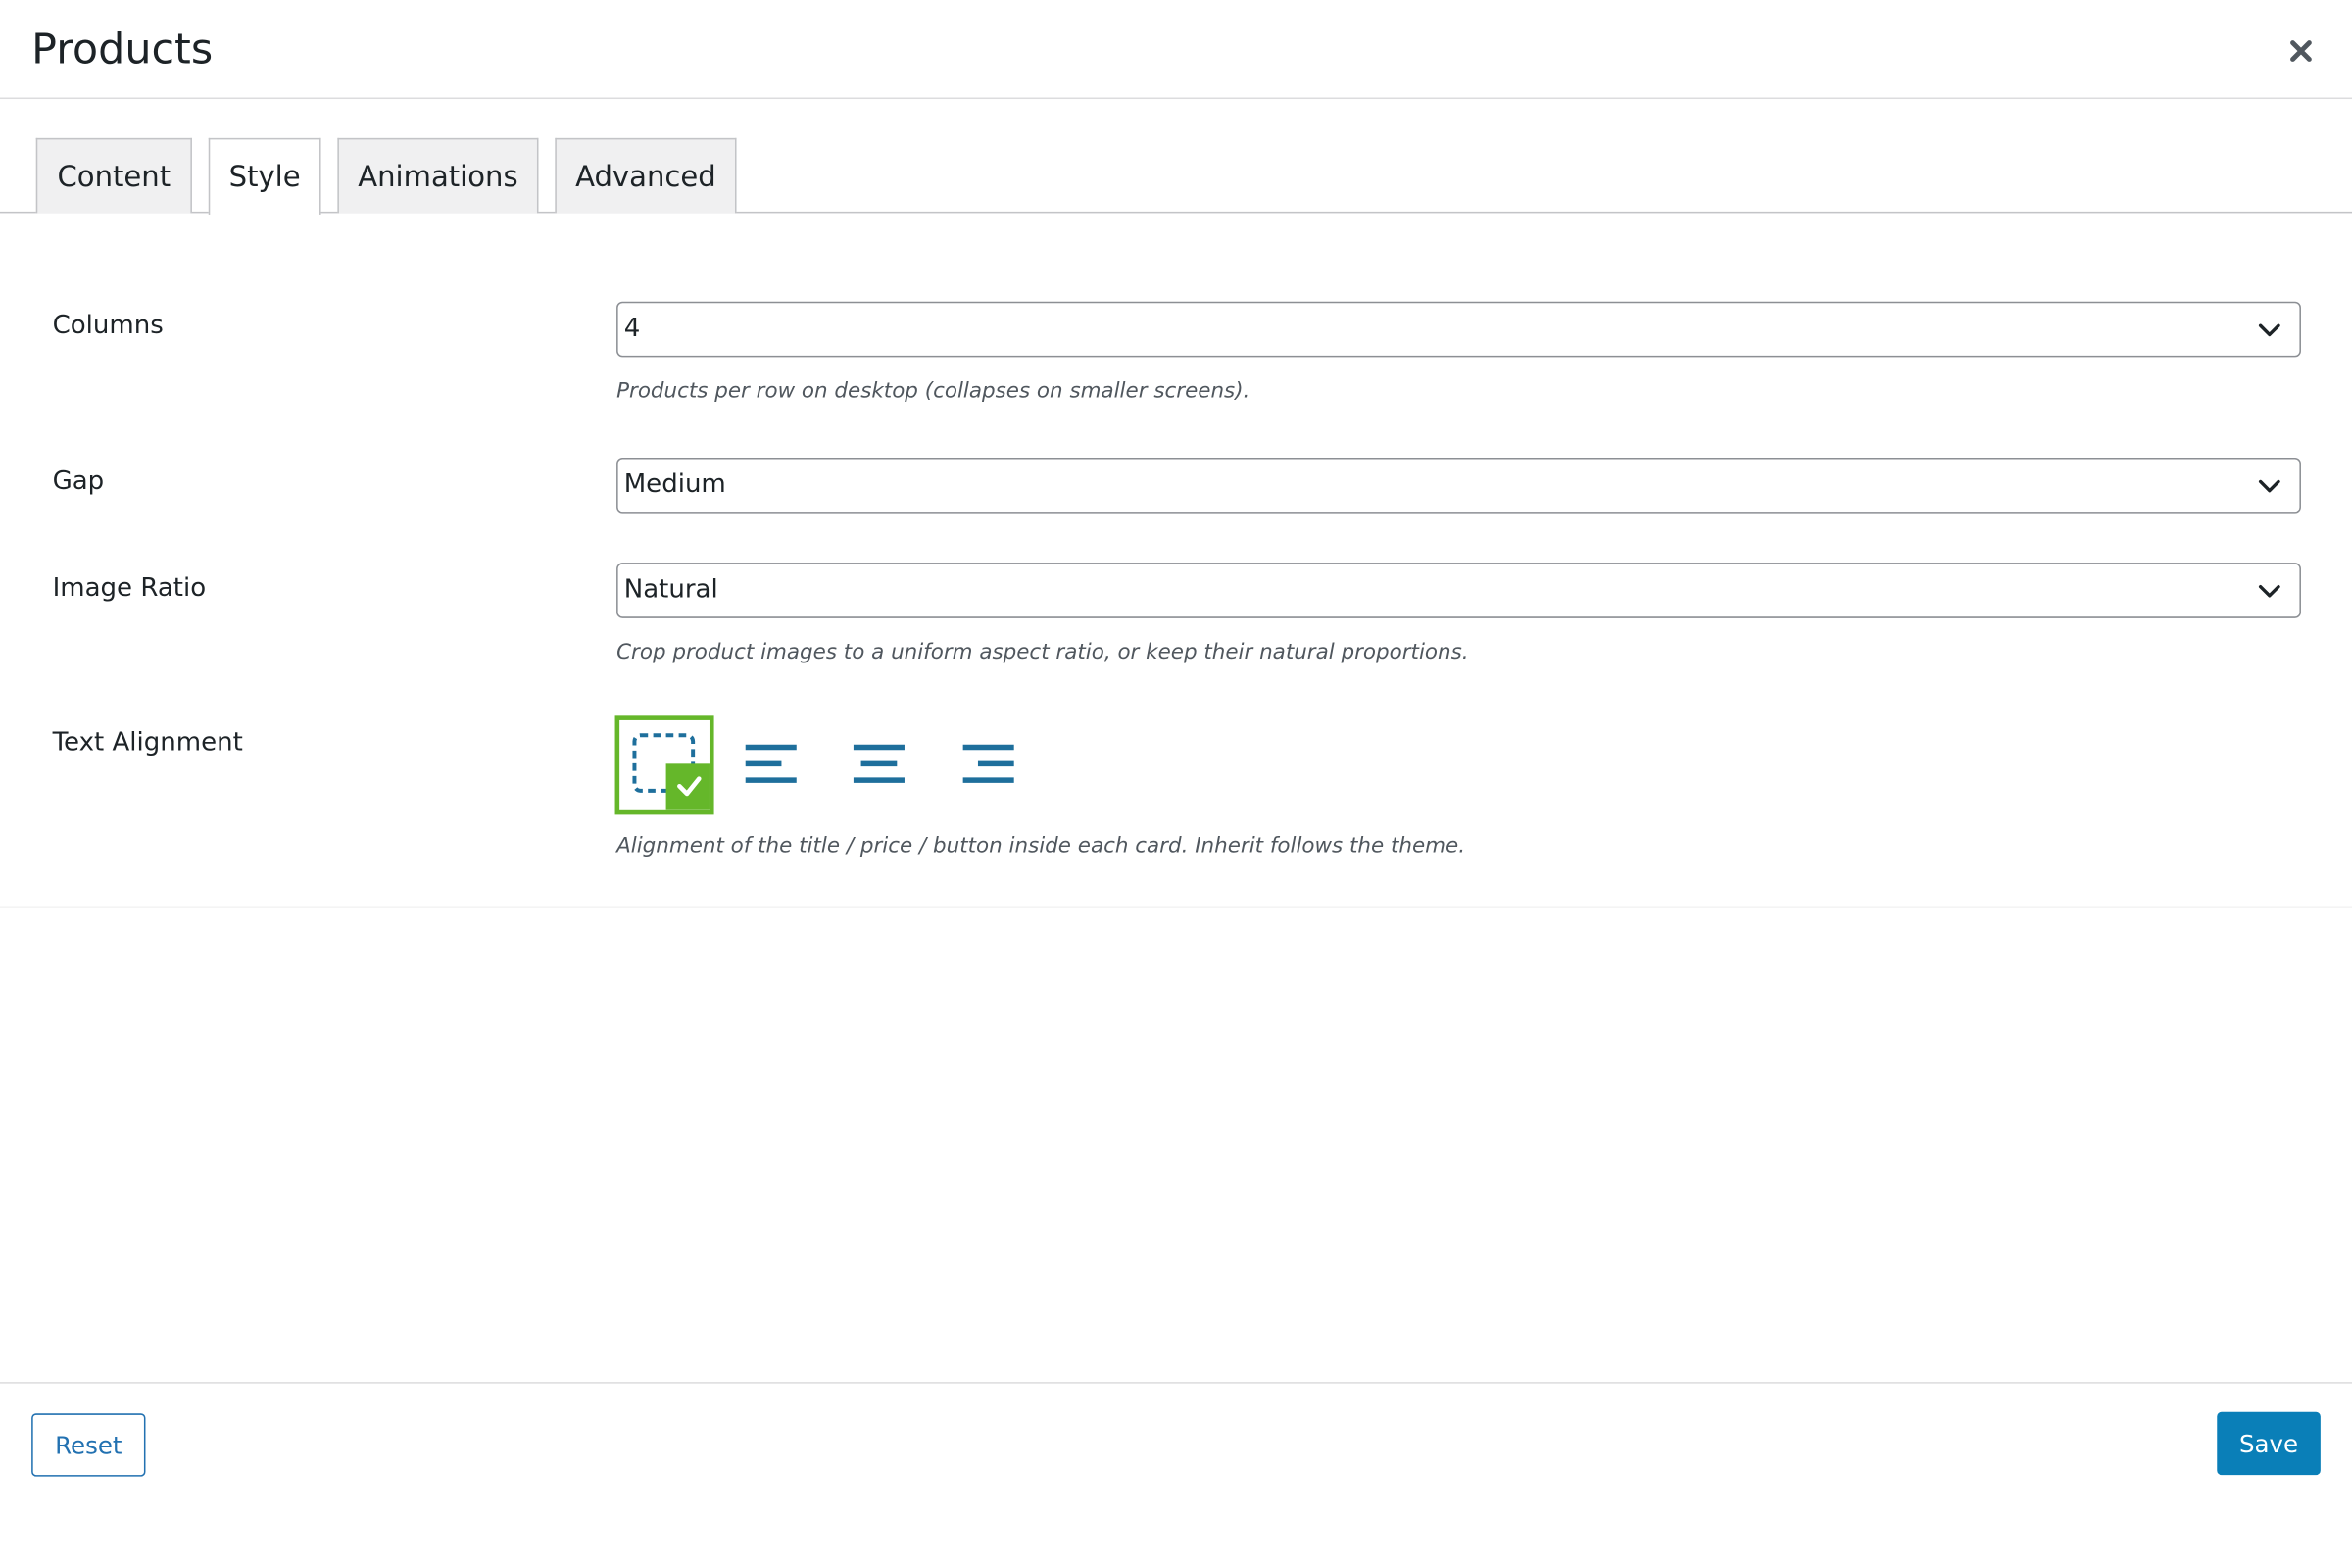  I want to click on columns-select: 4, so click(1458, 329).